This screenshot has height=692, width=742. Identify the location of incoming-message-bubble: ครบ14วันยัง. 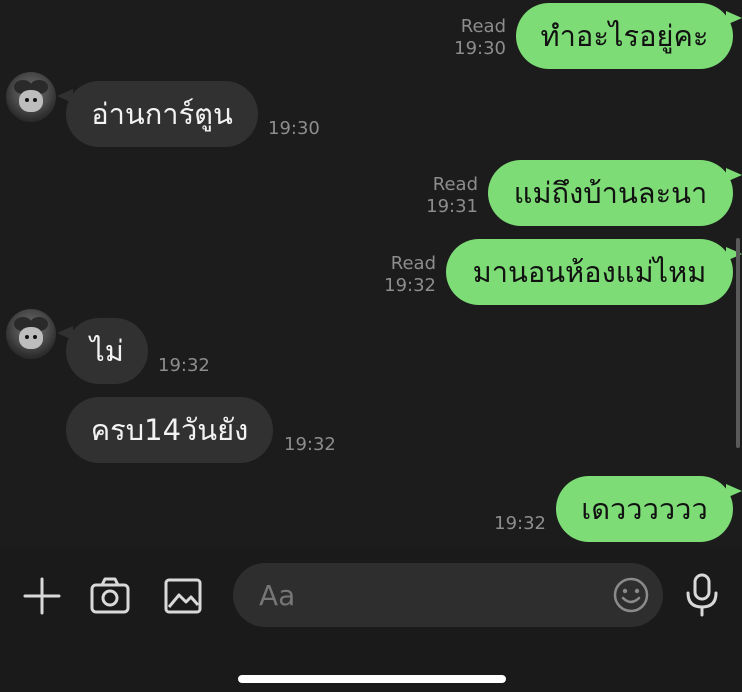
(169, 430).